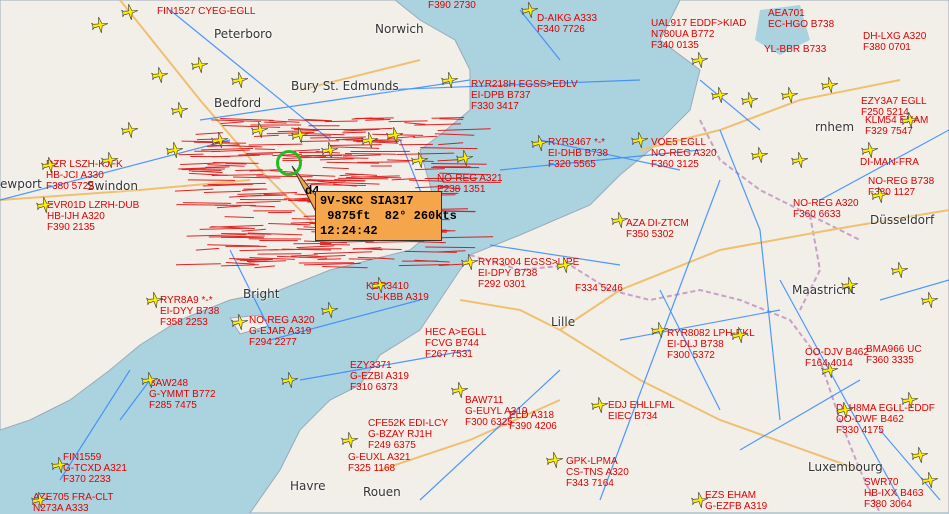 This screenshot has width=949, height=514. What do you see at coordinates (289, 163) in the screenshot?
I see `selected-aircraft-ring` at bounding box center [289, 163].